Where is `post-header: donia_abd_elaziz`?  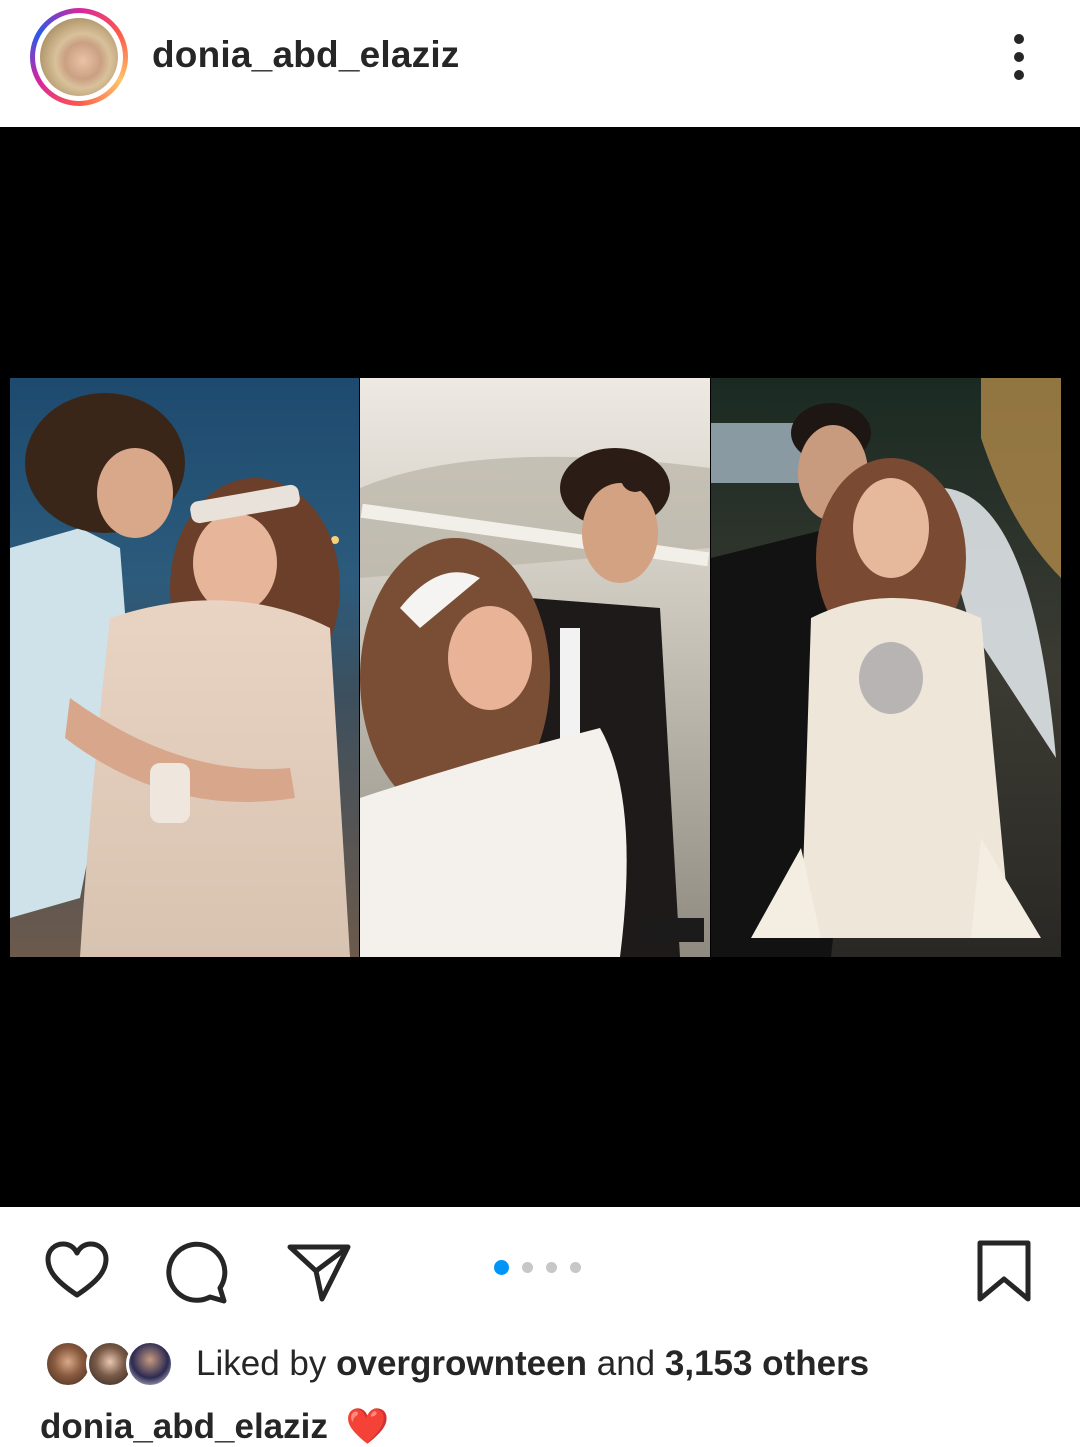 post-header: donia_abd_elaziz is located at coordinates (540, 63).